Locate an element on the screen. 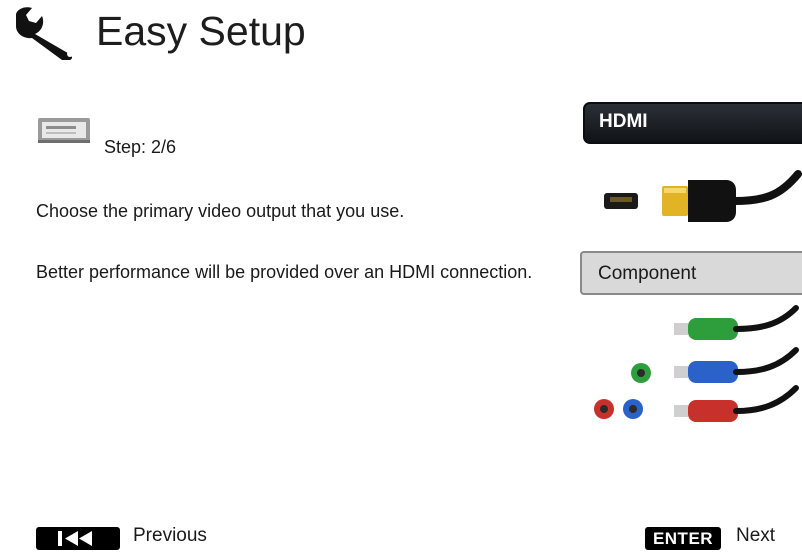 This screenshot has height=555, width=802. step-indicator: Step: 2/6 is located at coordinates (140, 147).